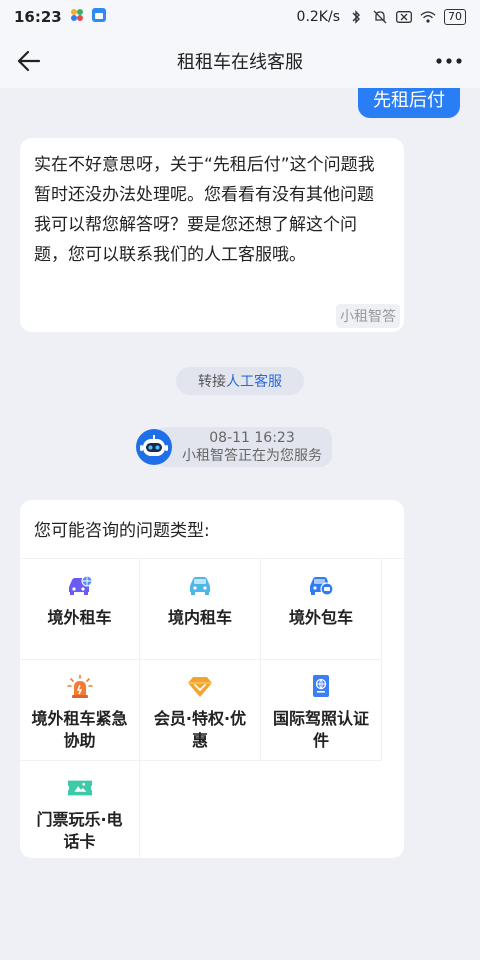 This screenshot has height=960, width=480. I want to click on question-type-label: 门票玩乐·电话卡, so click(79, 830).